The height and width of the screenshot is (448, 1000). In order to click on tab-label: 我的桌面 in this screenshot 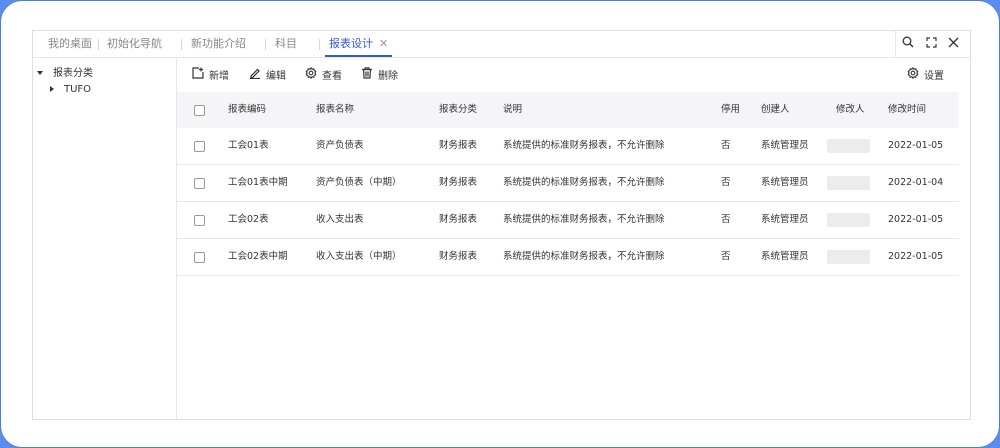, I will do `click(70, 43)`.